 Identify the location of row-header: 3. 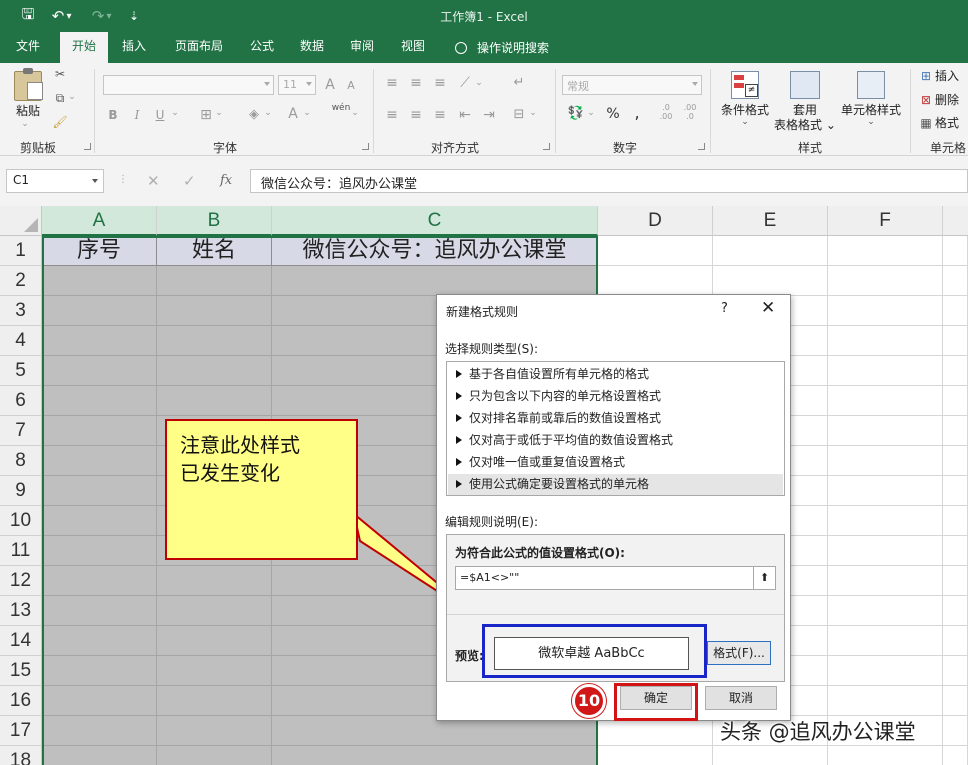
(21, 311).